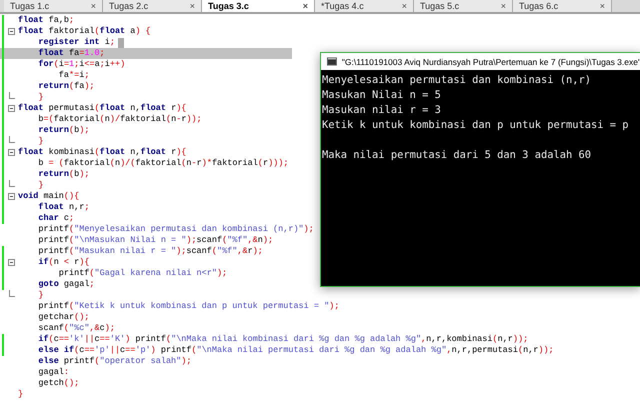 This screenshot has height=409, width=640. What do you see at coordinates (66, 284) in the screenshot?
I see `code-line: goto gagal;` at bounding box center [66, 284].